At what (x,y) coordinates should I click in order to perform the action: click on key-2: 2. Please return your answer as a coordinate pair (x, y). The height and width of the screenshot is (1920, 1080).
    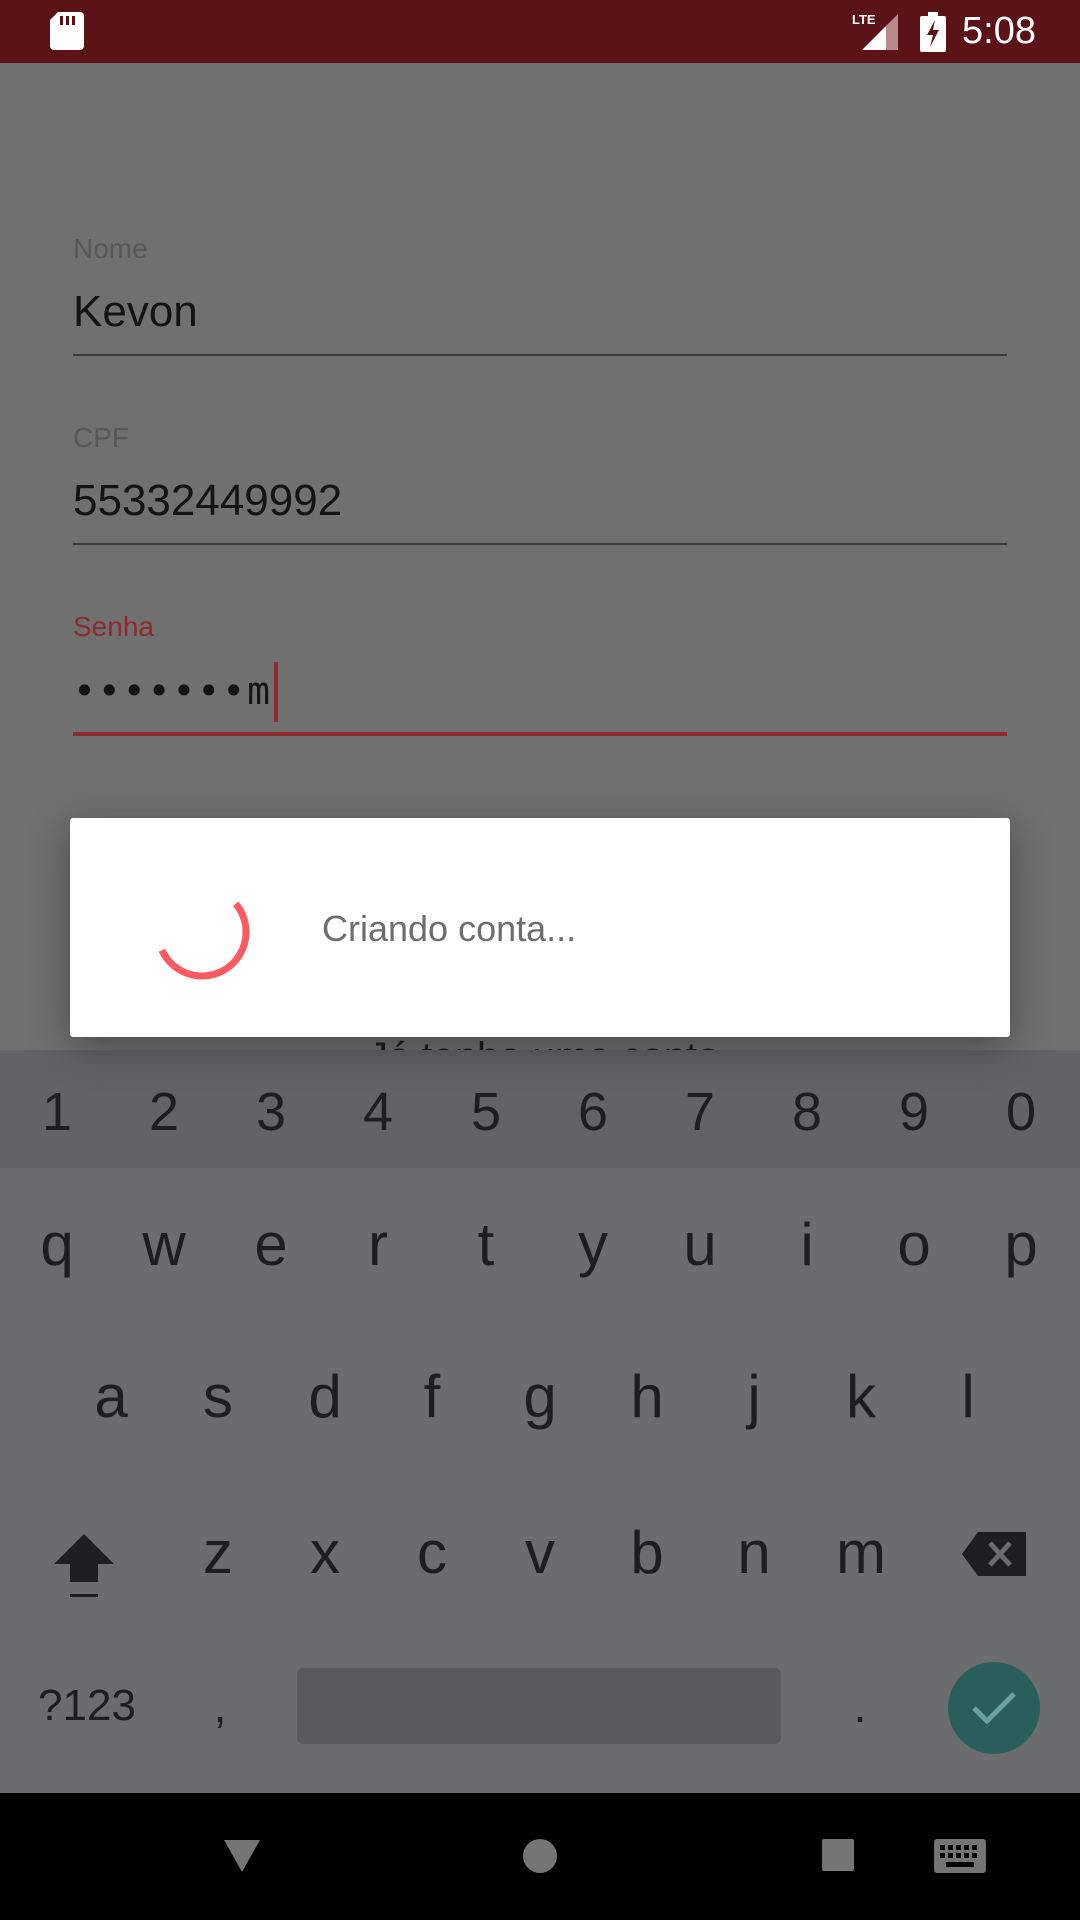
    Looking at the image, I should click on (164, 1112).